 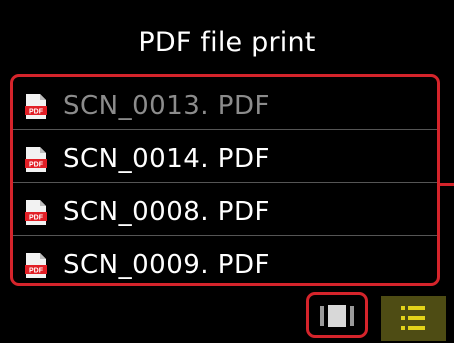 I want to click on list-view-button, so click(x=413, y=318).